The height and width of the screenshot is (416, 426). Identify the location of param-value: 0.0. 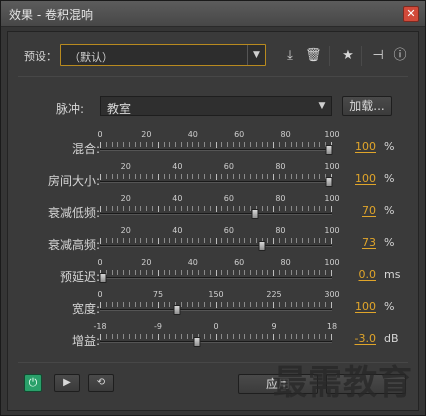
(358, 274).